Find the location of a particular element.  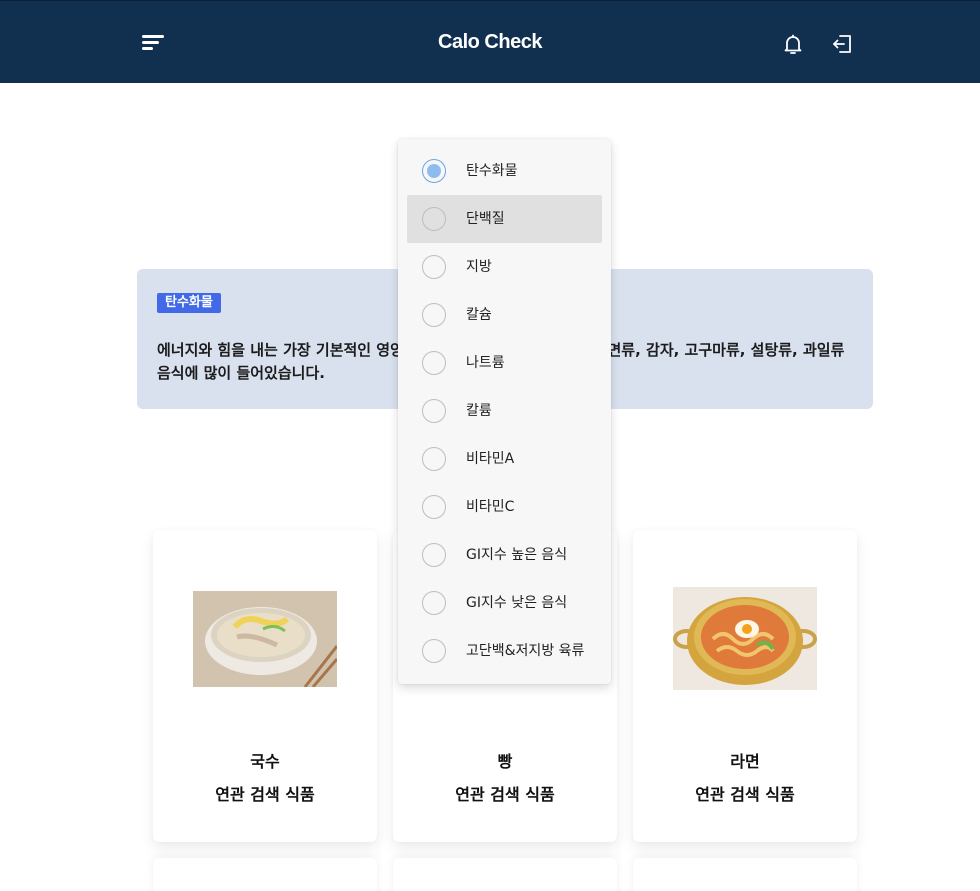

food-name: 라면 is located at coordinates (745, 761).